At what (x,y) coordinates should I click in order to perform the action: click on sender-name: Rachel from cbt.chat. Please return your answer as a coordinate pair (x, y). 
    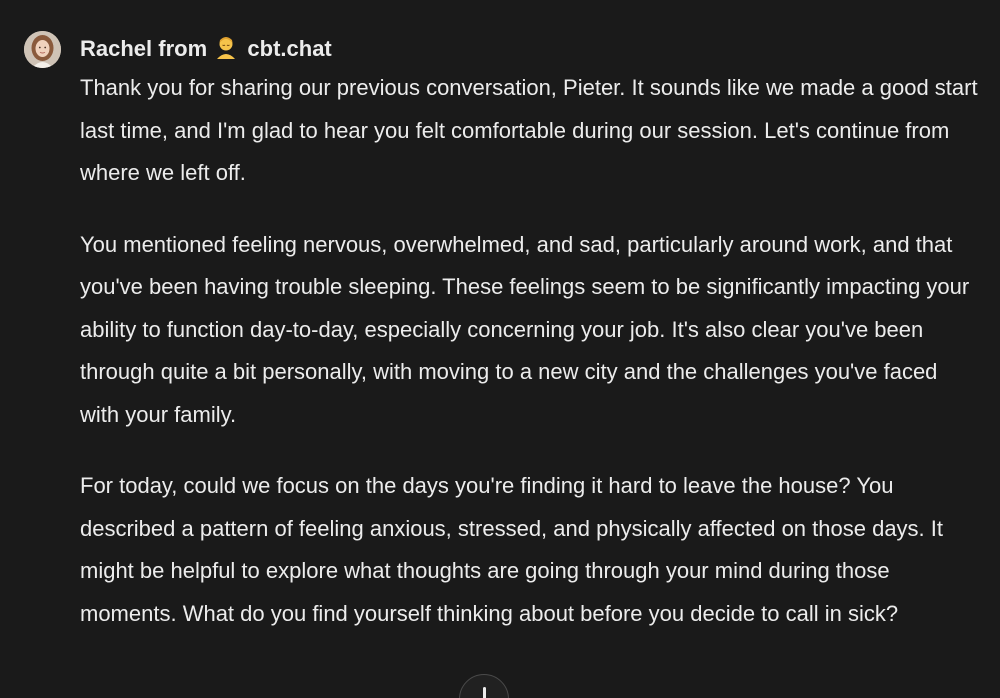
    Looking at the image, I should click on (206, 50).